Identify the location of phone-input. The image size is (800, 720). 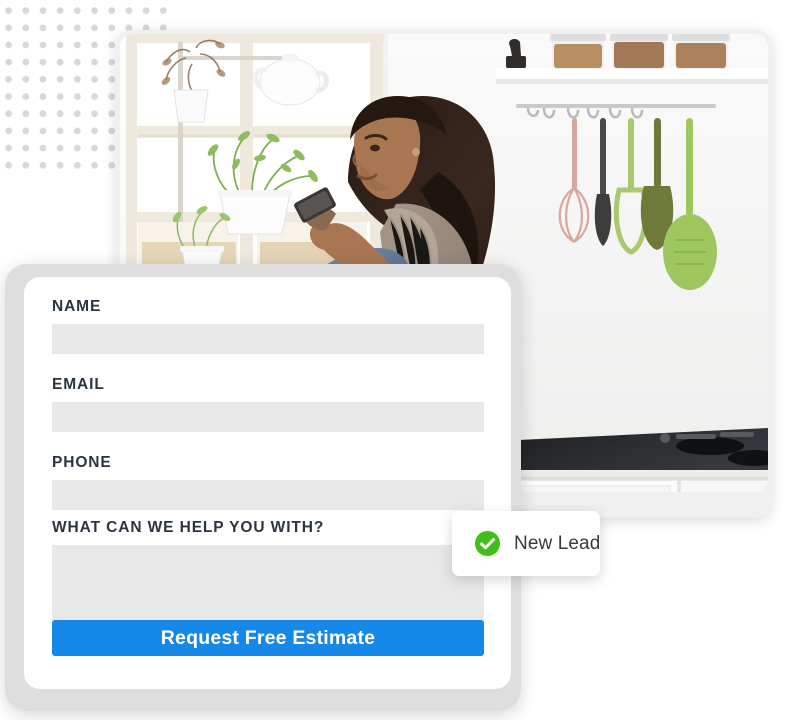
(268, 494).